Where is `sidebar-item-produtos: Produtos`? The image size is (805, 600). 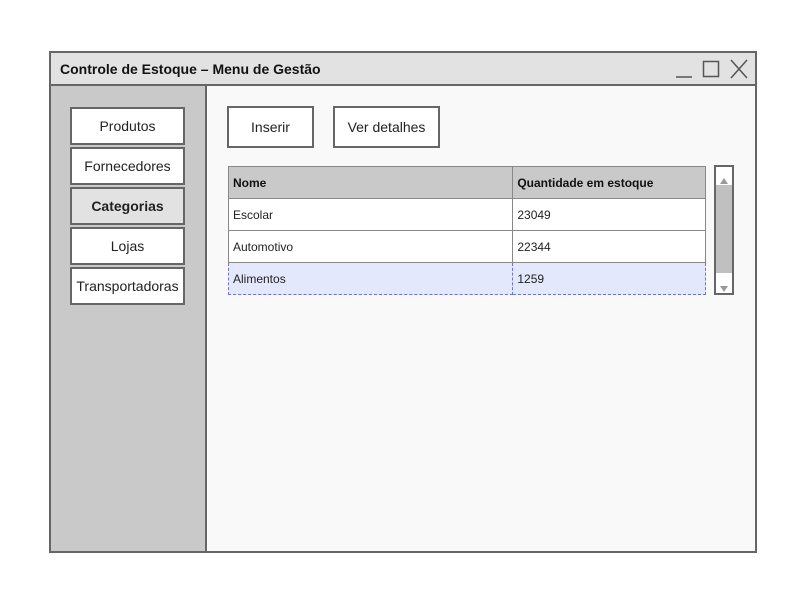 sidebar-item-produtos: Produtos is located at coordinates (127, 126).